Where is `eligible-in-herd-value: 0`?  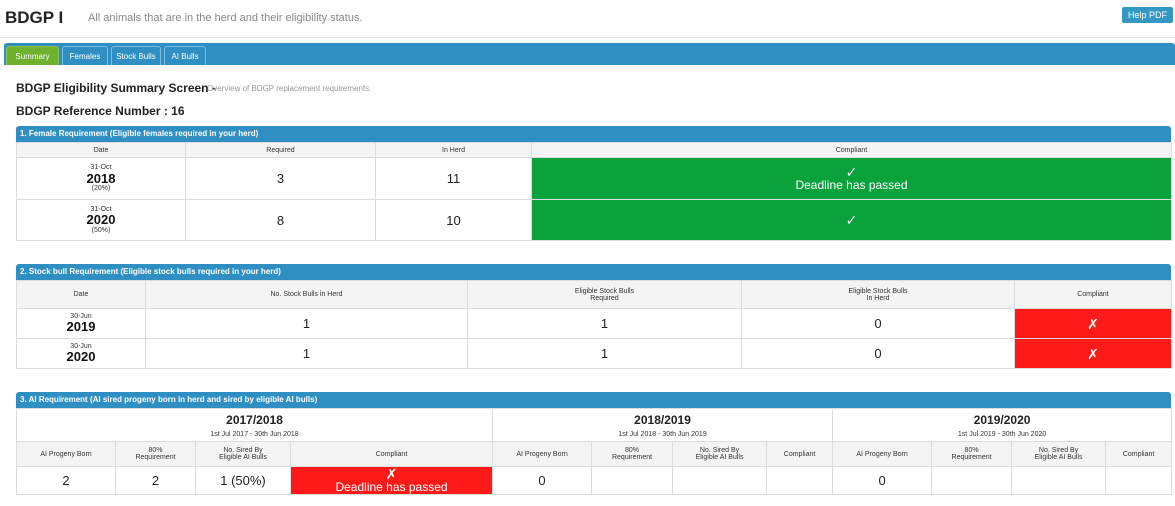 eligible-in-herd-value: 0 is located at coordinates (878, 323).